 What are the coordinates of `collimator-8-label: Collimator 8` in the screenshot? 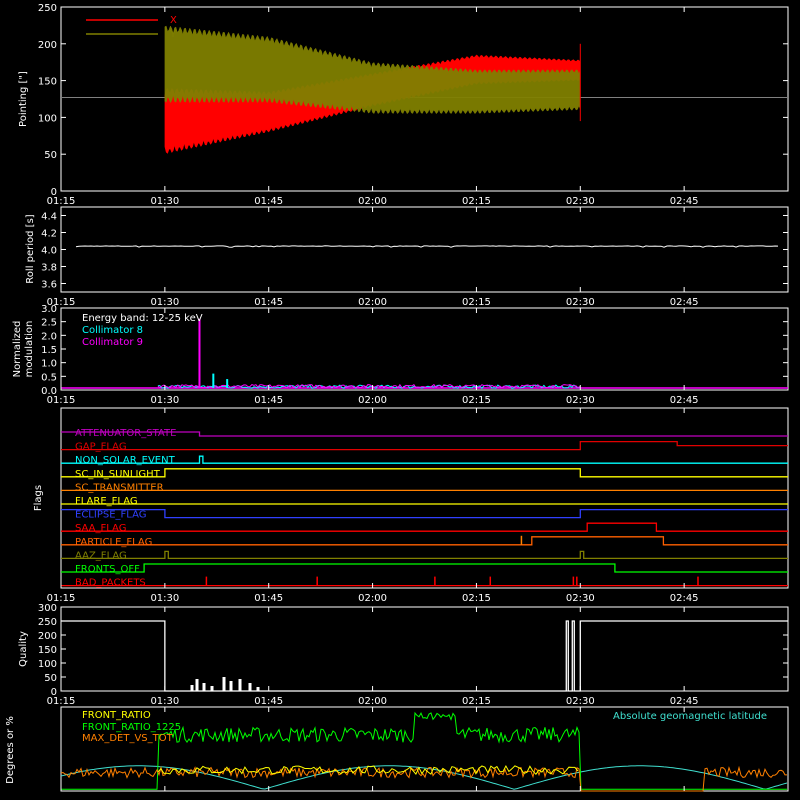 It's located at (112, 330).